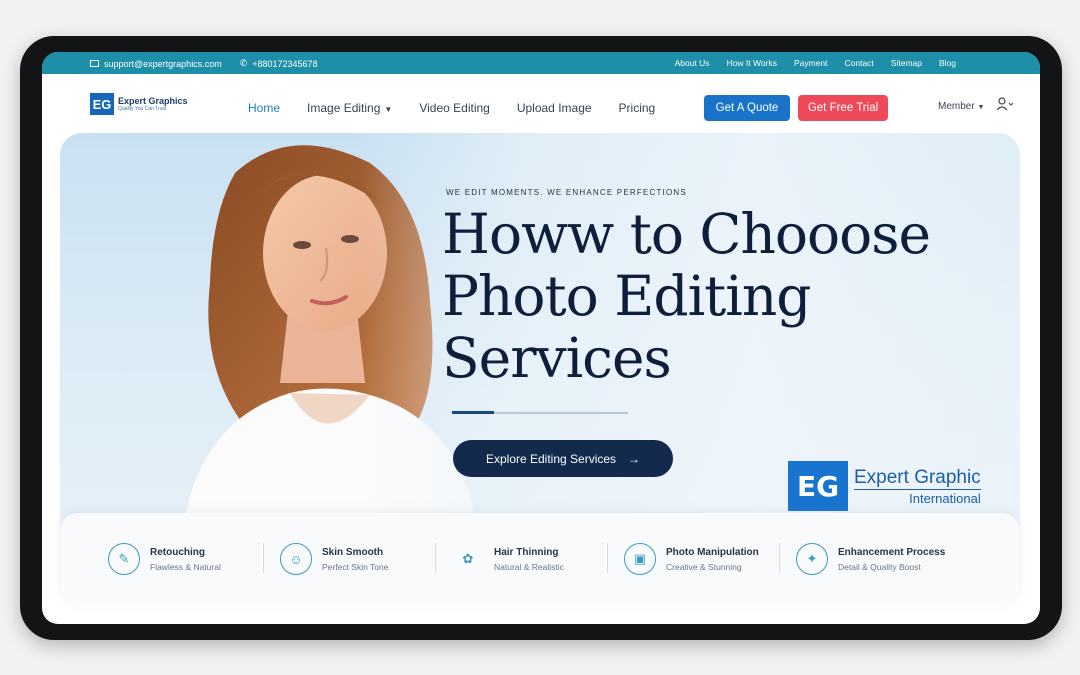 This screenshot has height=675, width=1080. What do you see at coordinates (906, 63) in the screenshot?
I see `link-sitemap: Sitemap` at bounding box center [906, 63].